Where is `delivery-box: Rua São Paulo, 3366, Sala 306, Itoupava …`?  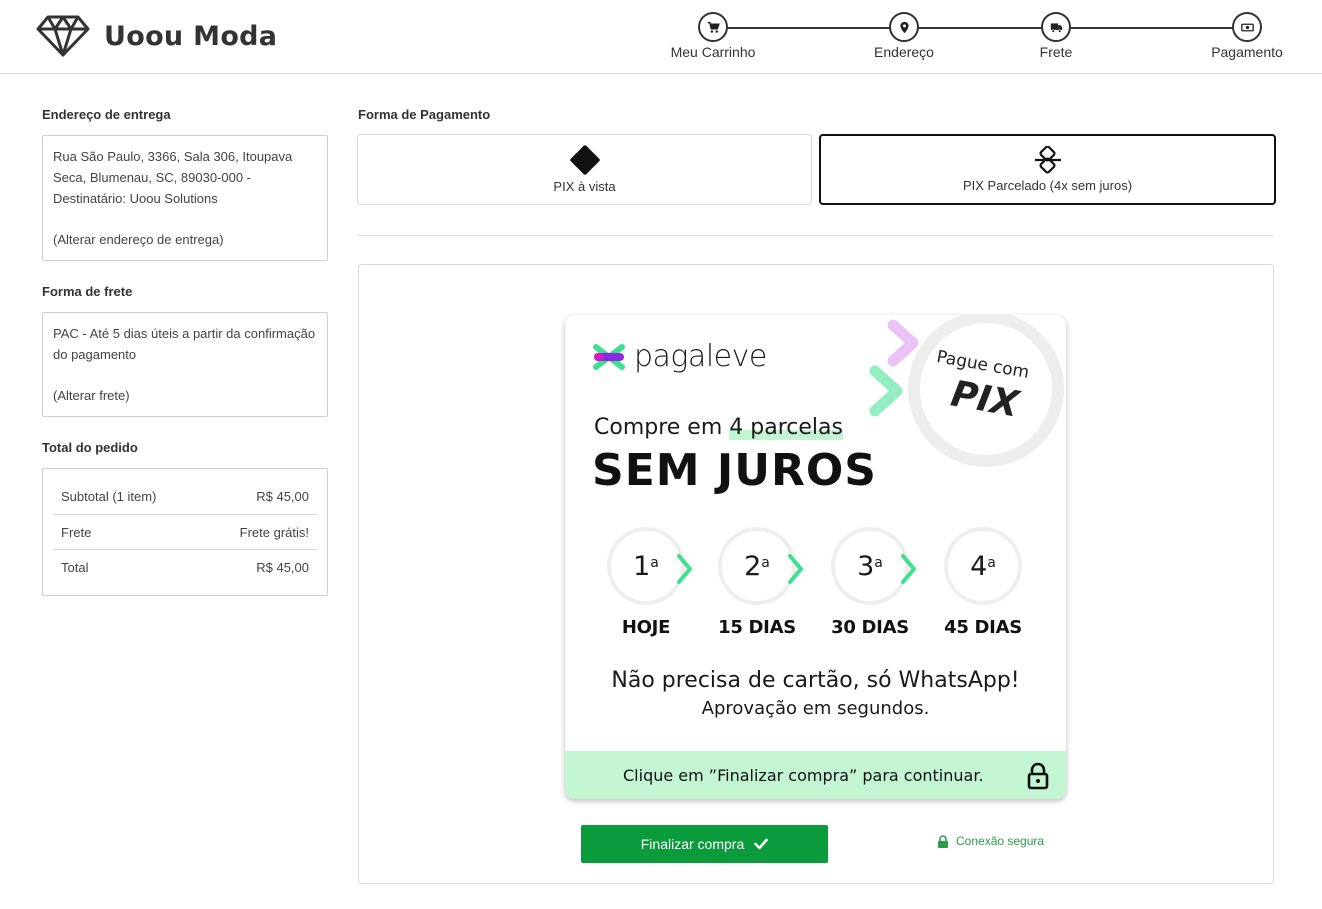
delivery-box: Rua São Paulo, 3366, Sala 306, Itoupava … is located at coordinates (185, 198).